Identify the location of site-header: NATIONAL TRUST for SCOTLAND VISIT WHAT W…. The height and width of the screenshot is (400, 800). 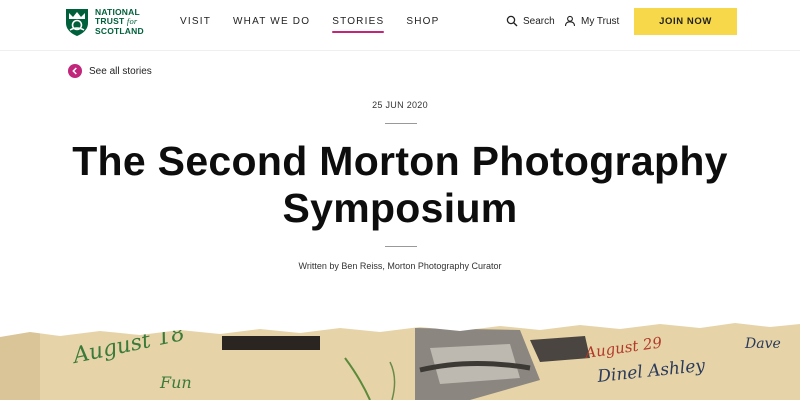
(400, 25).